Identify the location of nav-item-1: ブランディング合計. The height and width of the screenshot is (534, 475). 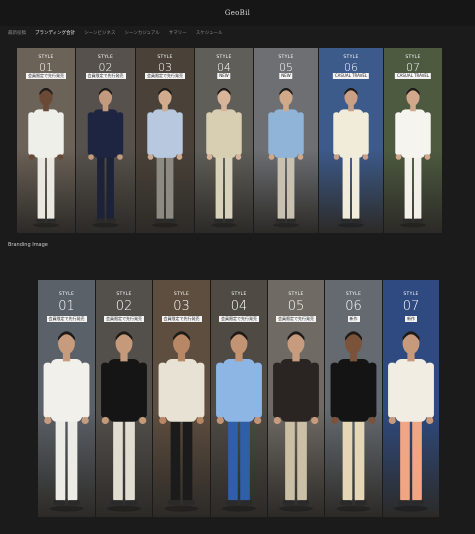
(55, 33).